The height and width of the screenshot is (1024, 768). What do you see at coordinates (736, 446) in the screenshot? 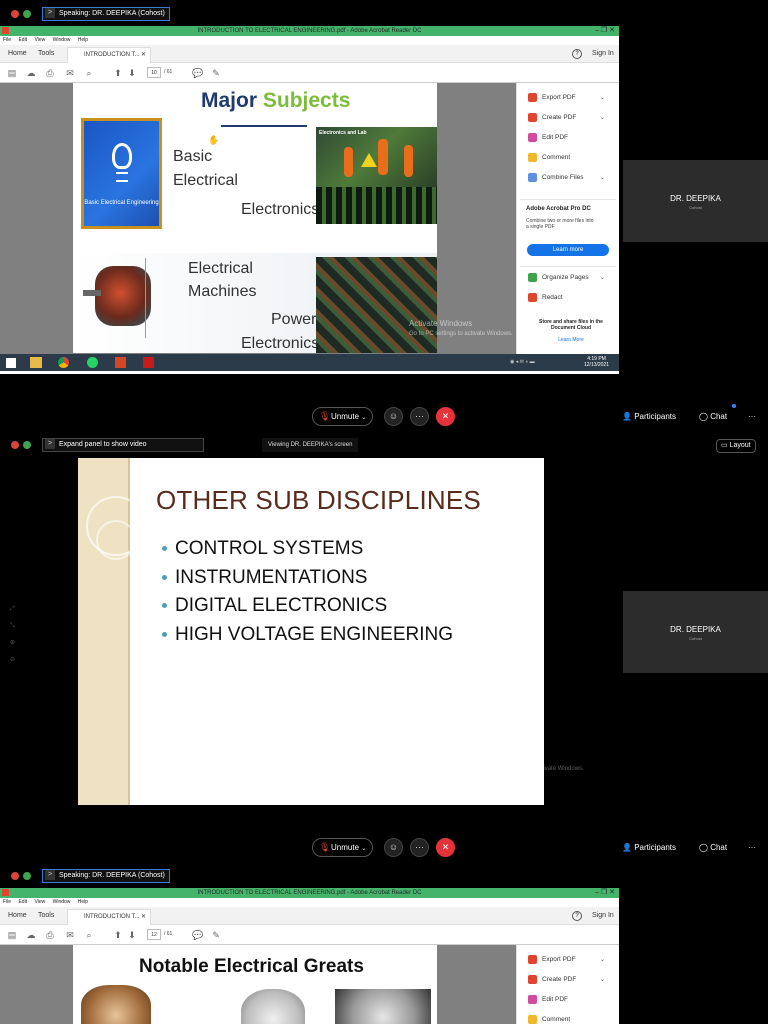
I see `layout-button: ▭ Layout` at bounding box center [736, 446].